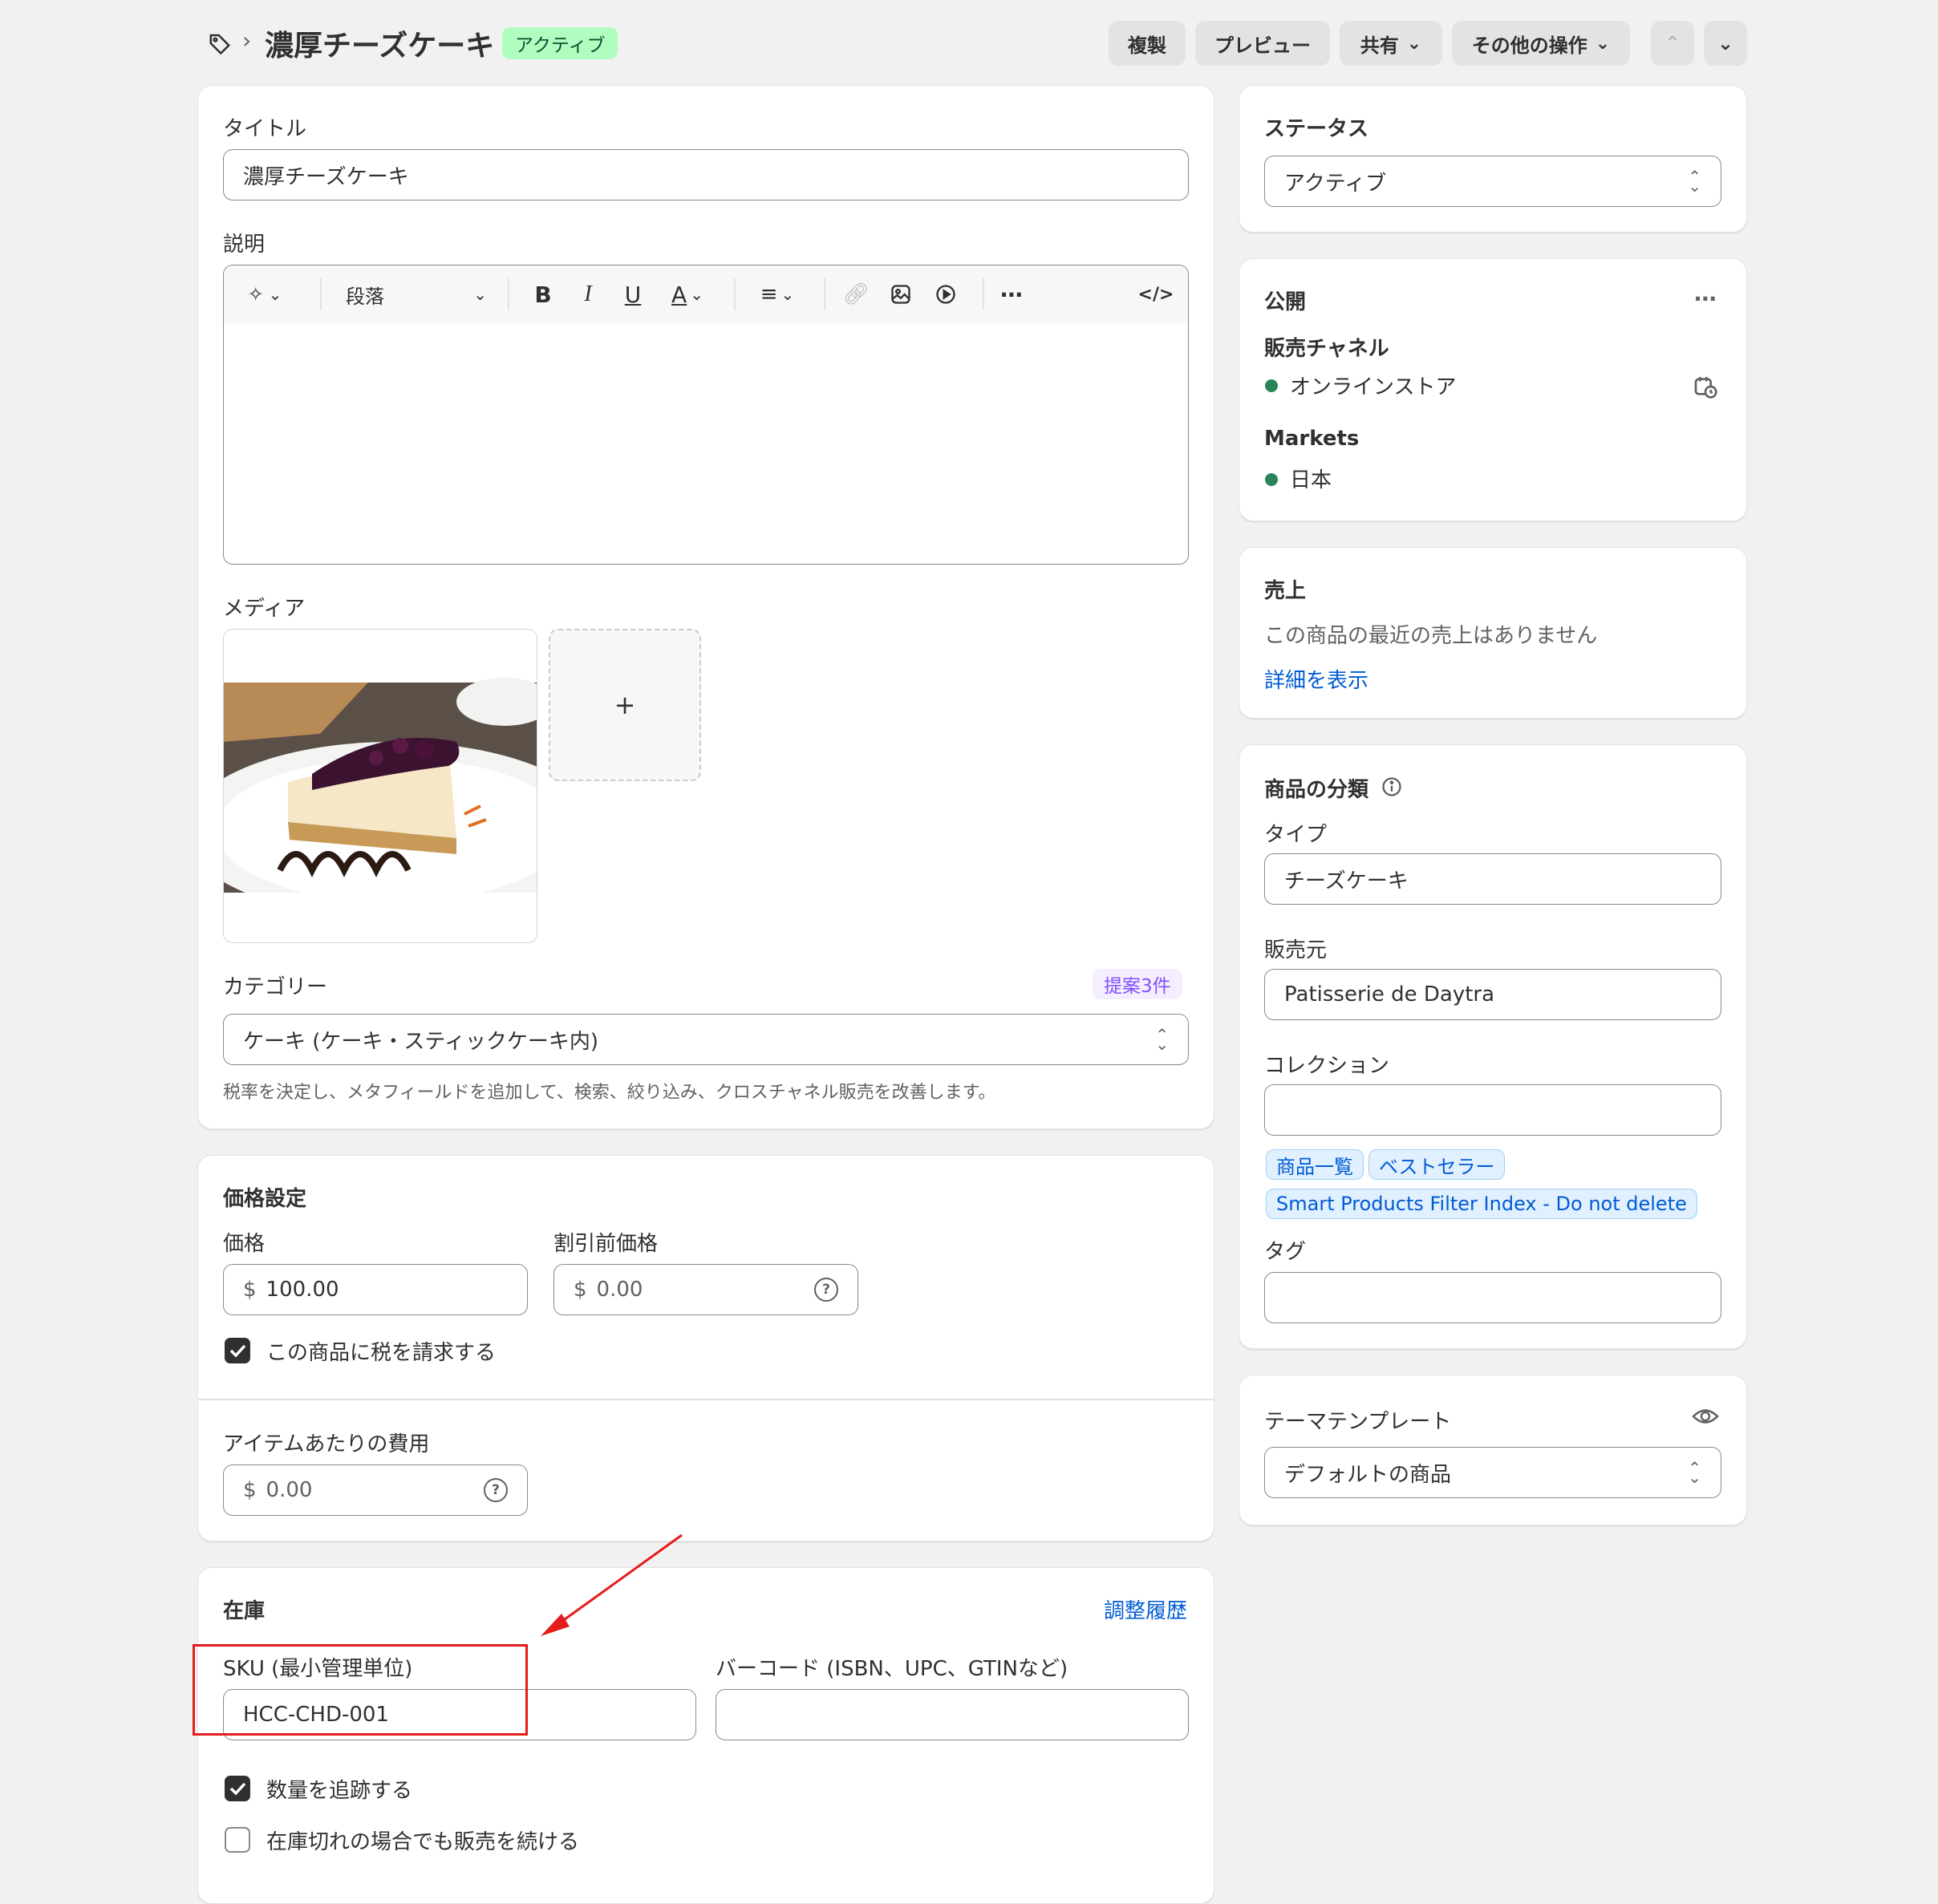 The height and width of the screenshot is (1904, 1938). Describe the element at coordinates (1296, 835) in the screenshot. I see `type-label: タイプ` at that location.